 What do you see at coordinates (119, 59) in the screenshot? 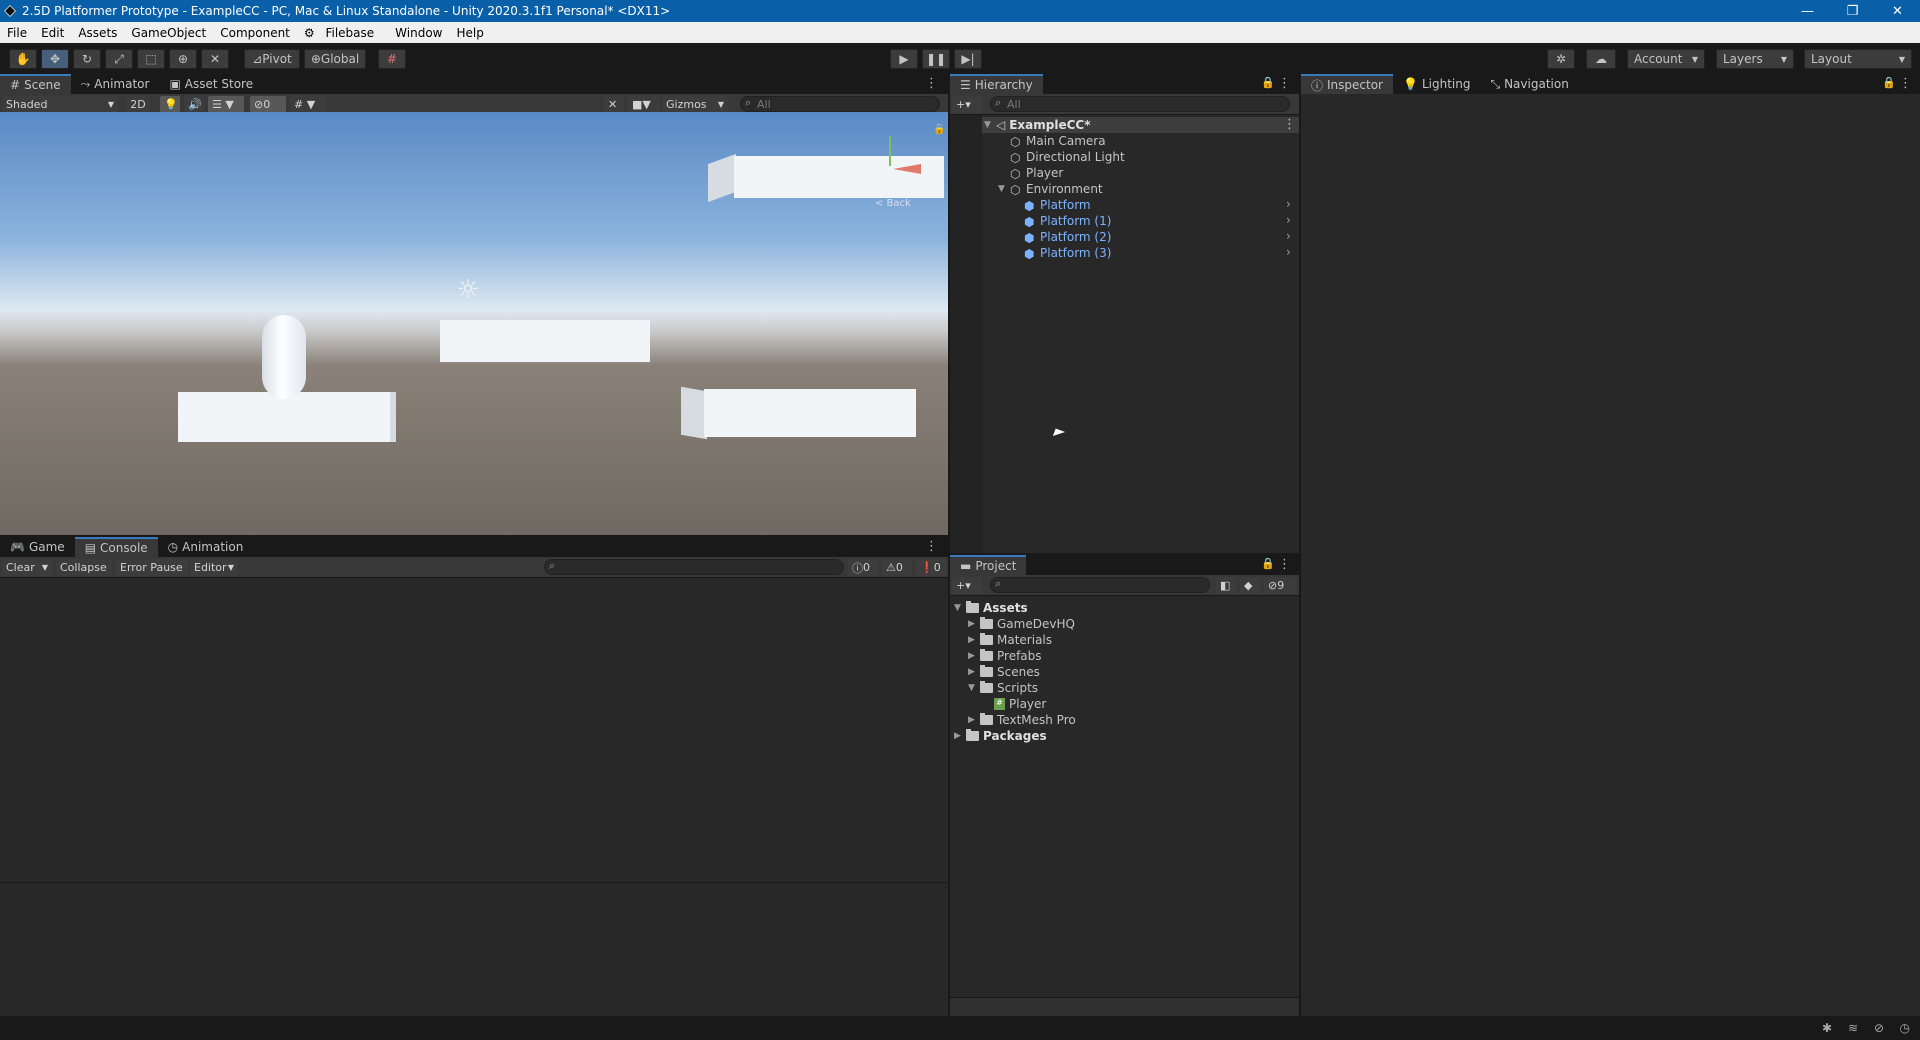
I see `scale-tool-button: ⤢` at bounding box center [119, 59].